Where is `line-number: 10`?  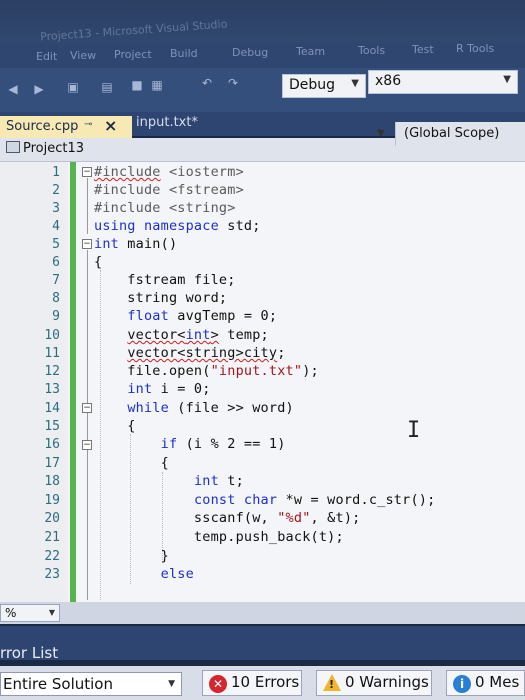
line-number: 10 is located at coordinates (52, 335).